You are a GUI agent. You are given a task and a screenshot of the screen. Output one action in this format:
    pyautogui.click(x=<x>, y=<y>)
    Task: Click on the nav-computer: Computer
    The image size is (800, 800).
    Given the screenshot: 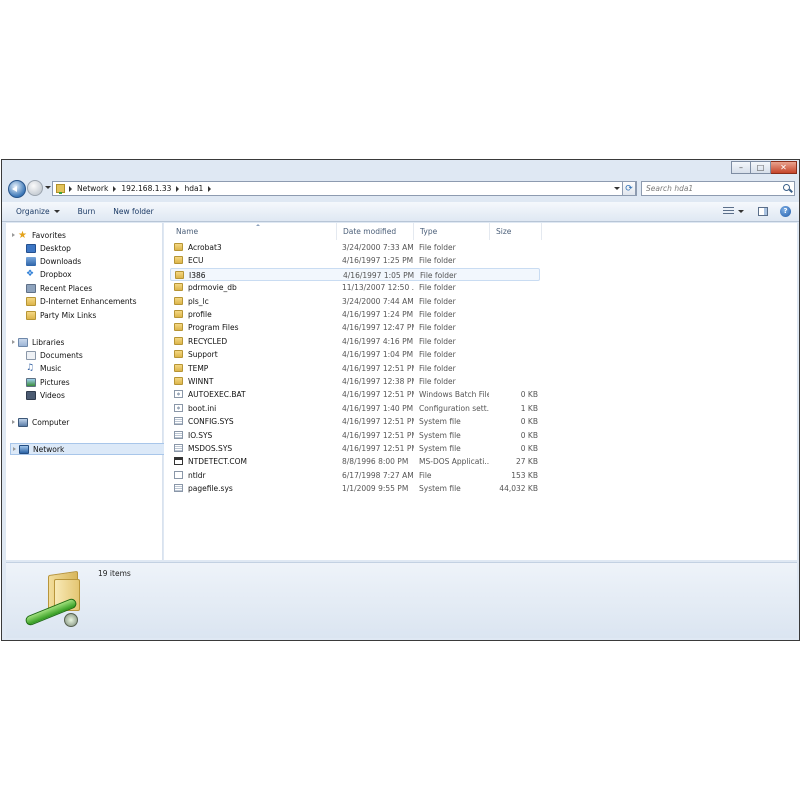 What is the action you would take?
    pyautogui.click(x=89, y=422)
    